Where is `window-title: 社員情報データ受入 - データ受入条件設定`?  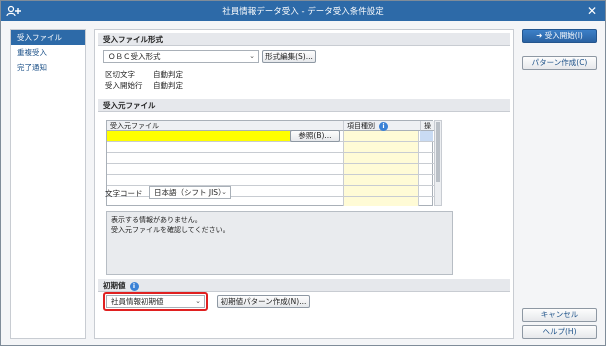
window-title: 社員情報データ受入 - データ受入条件設定 is located at coordinates (303, 12).